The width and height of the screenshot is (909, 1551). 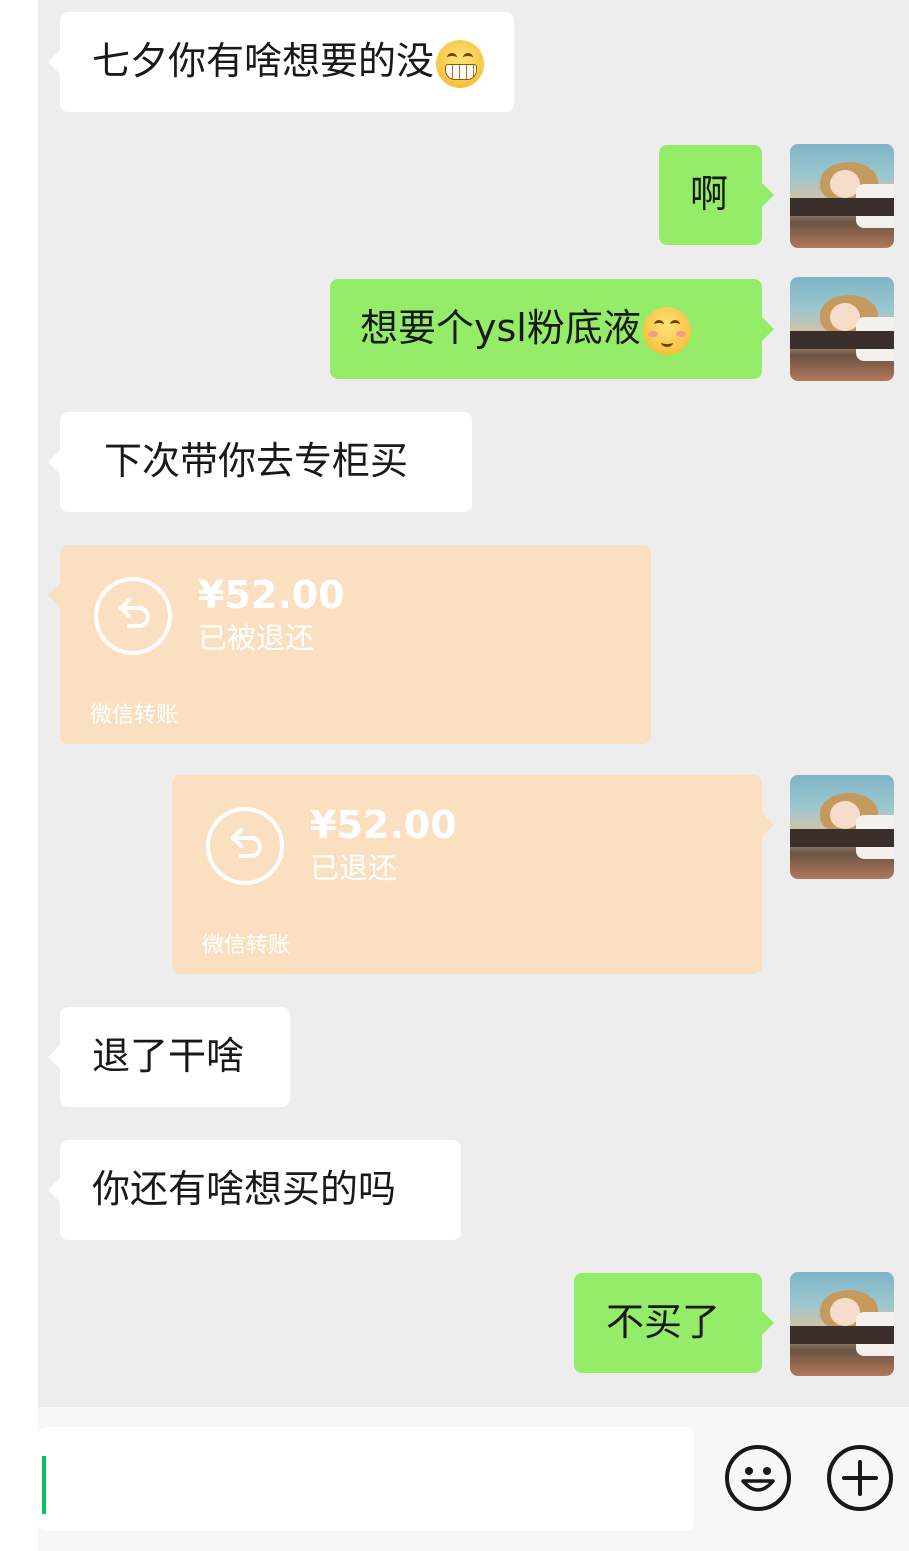 What do you see at coordinates (354, 868) in the screenshot?
I see `transfer-status: 已退还` at bounding box center [354, 868].